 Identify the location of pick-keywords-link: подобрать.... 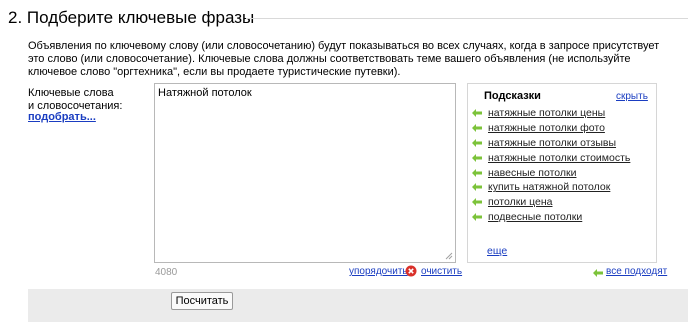
(62, 117).